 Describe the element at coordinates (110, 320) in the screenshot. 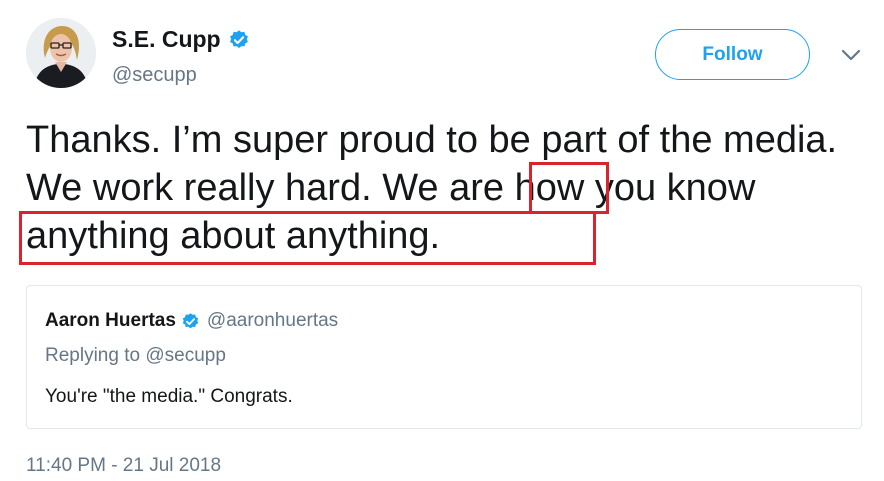

I see `quoted-display-name: Aaron Huertas` at that location.